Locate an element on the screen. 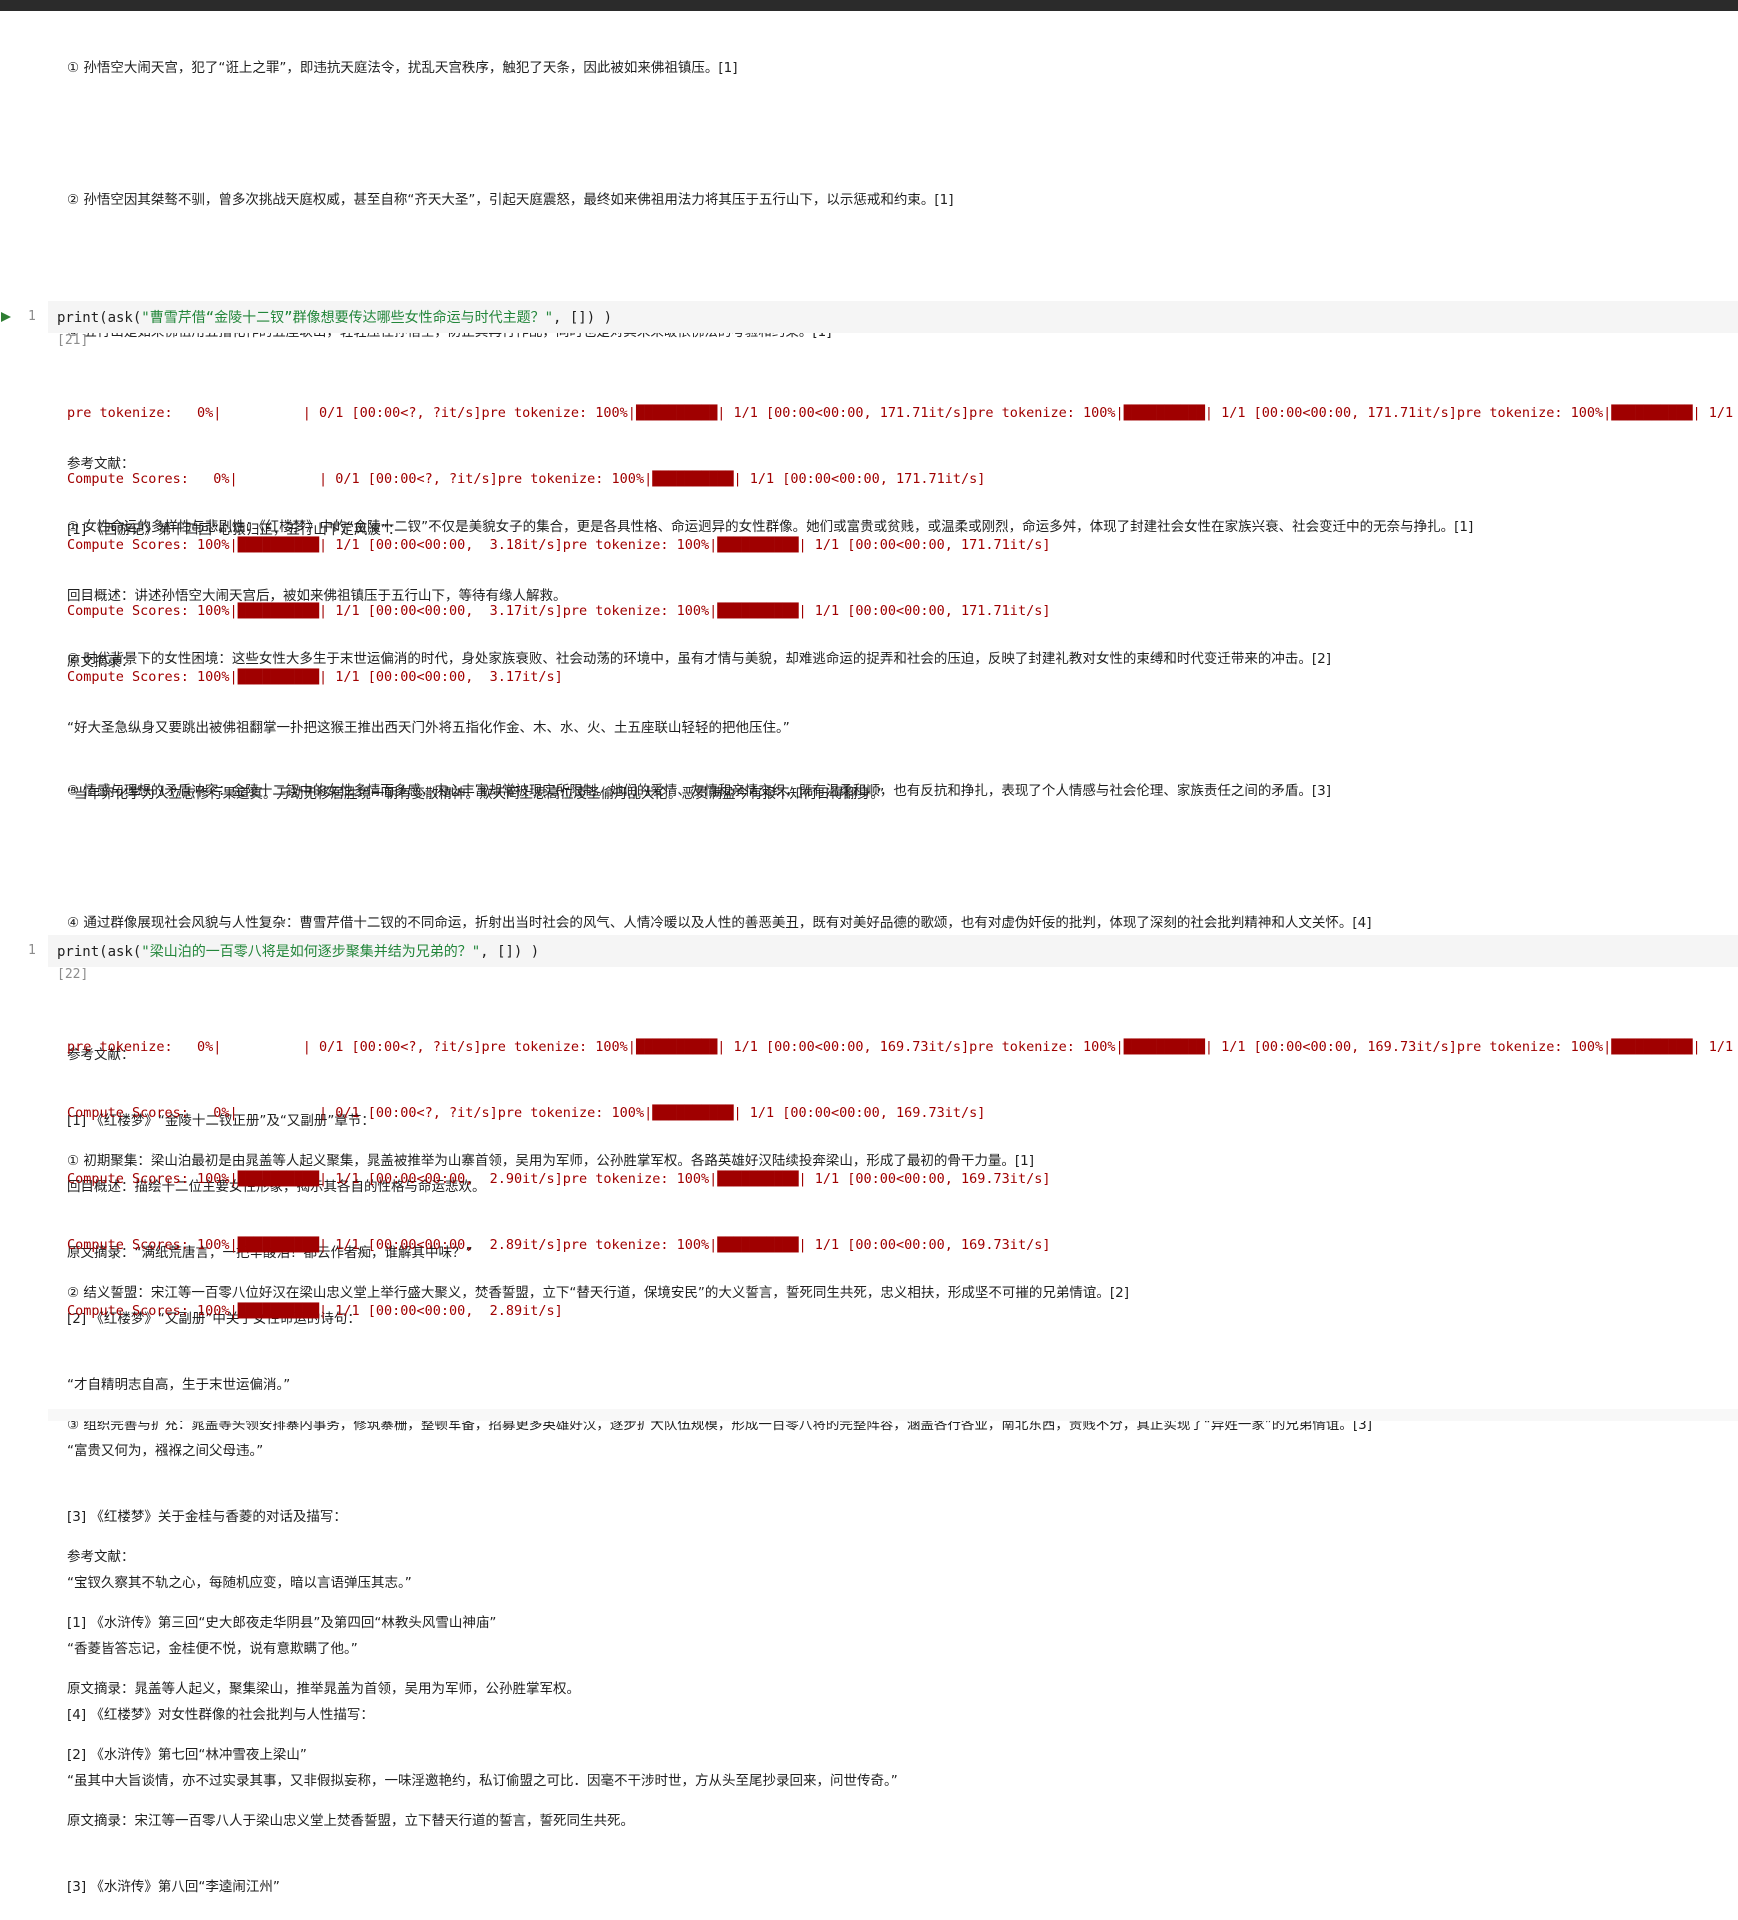  execution-count: [21] is located at coordinates (73, 340).